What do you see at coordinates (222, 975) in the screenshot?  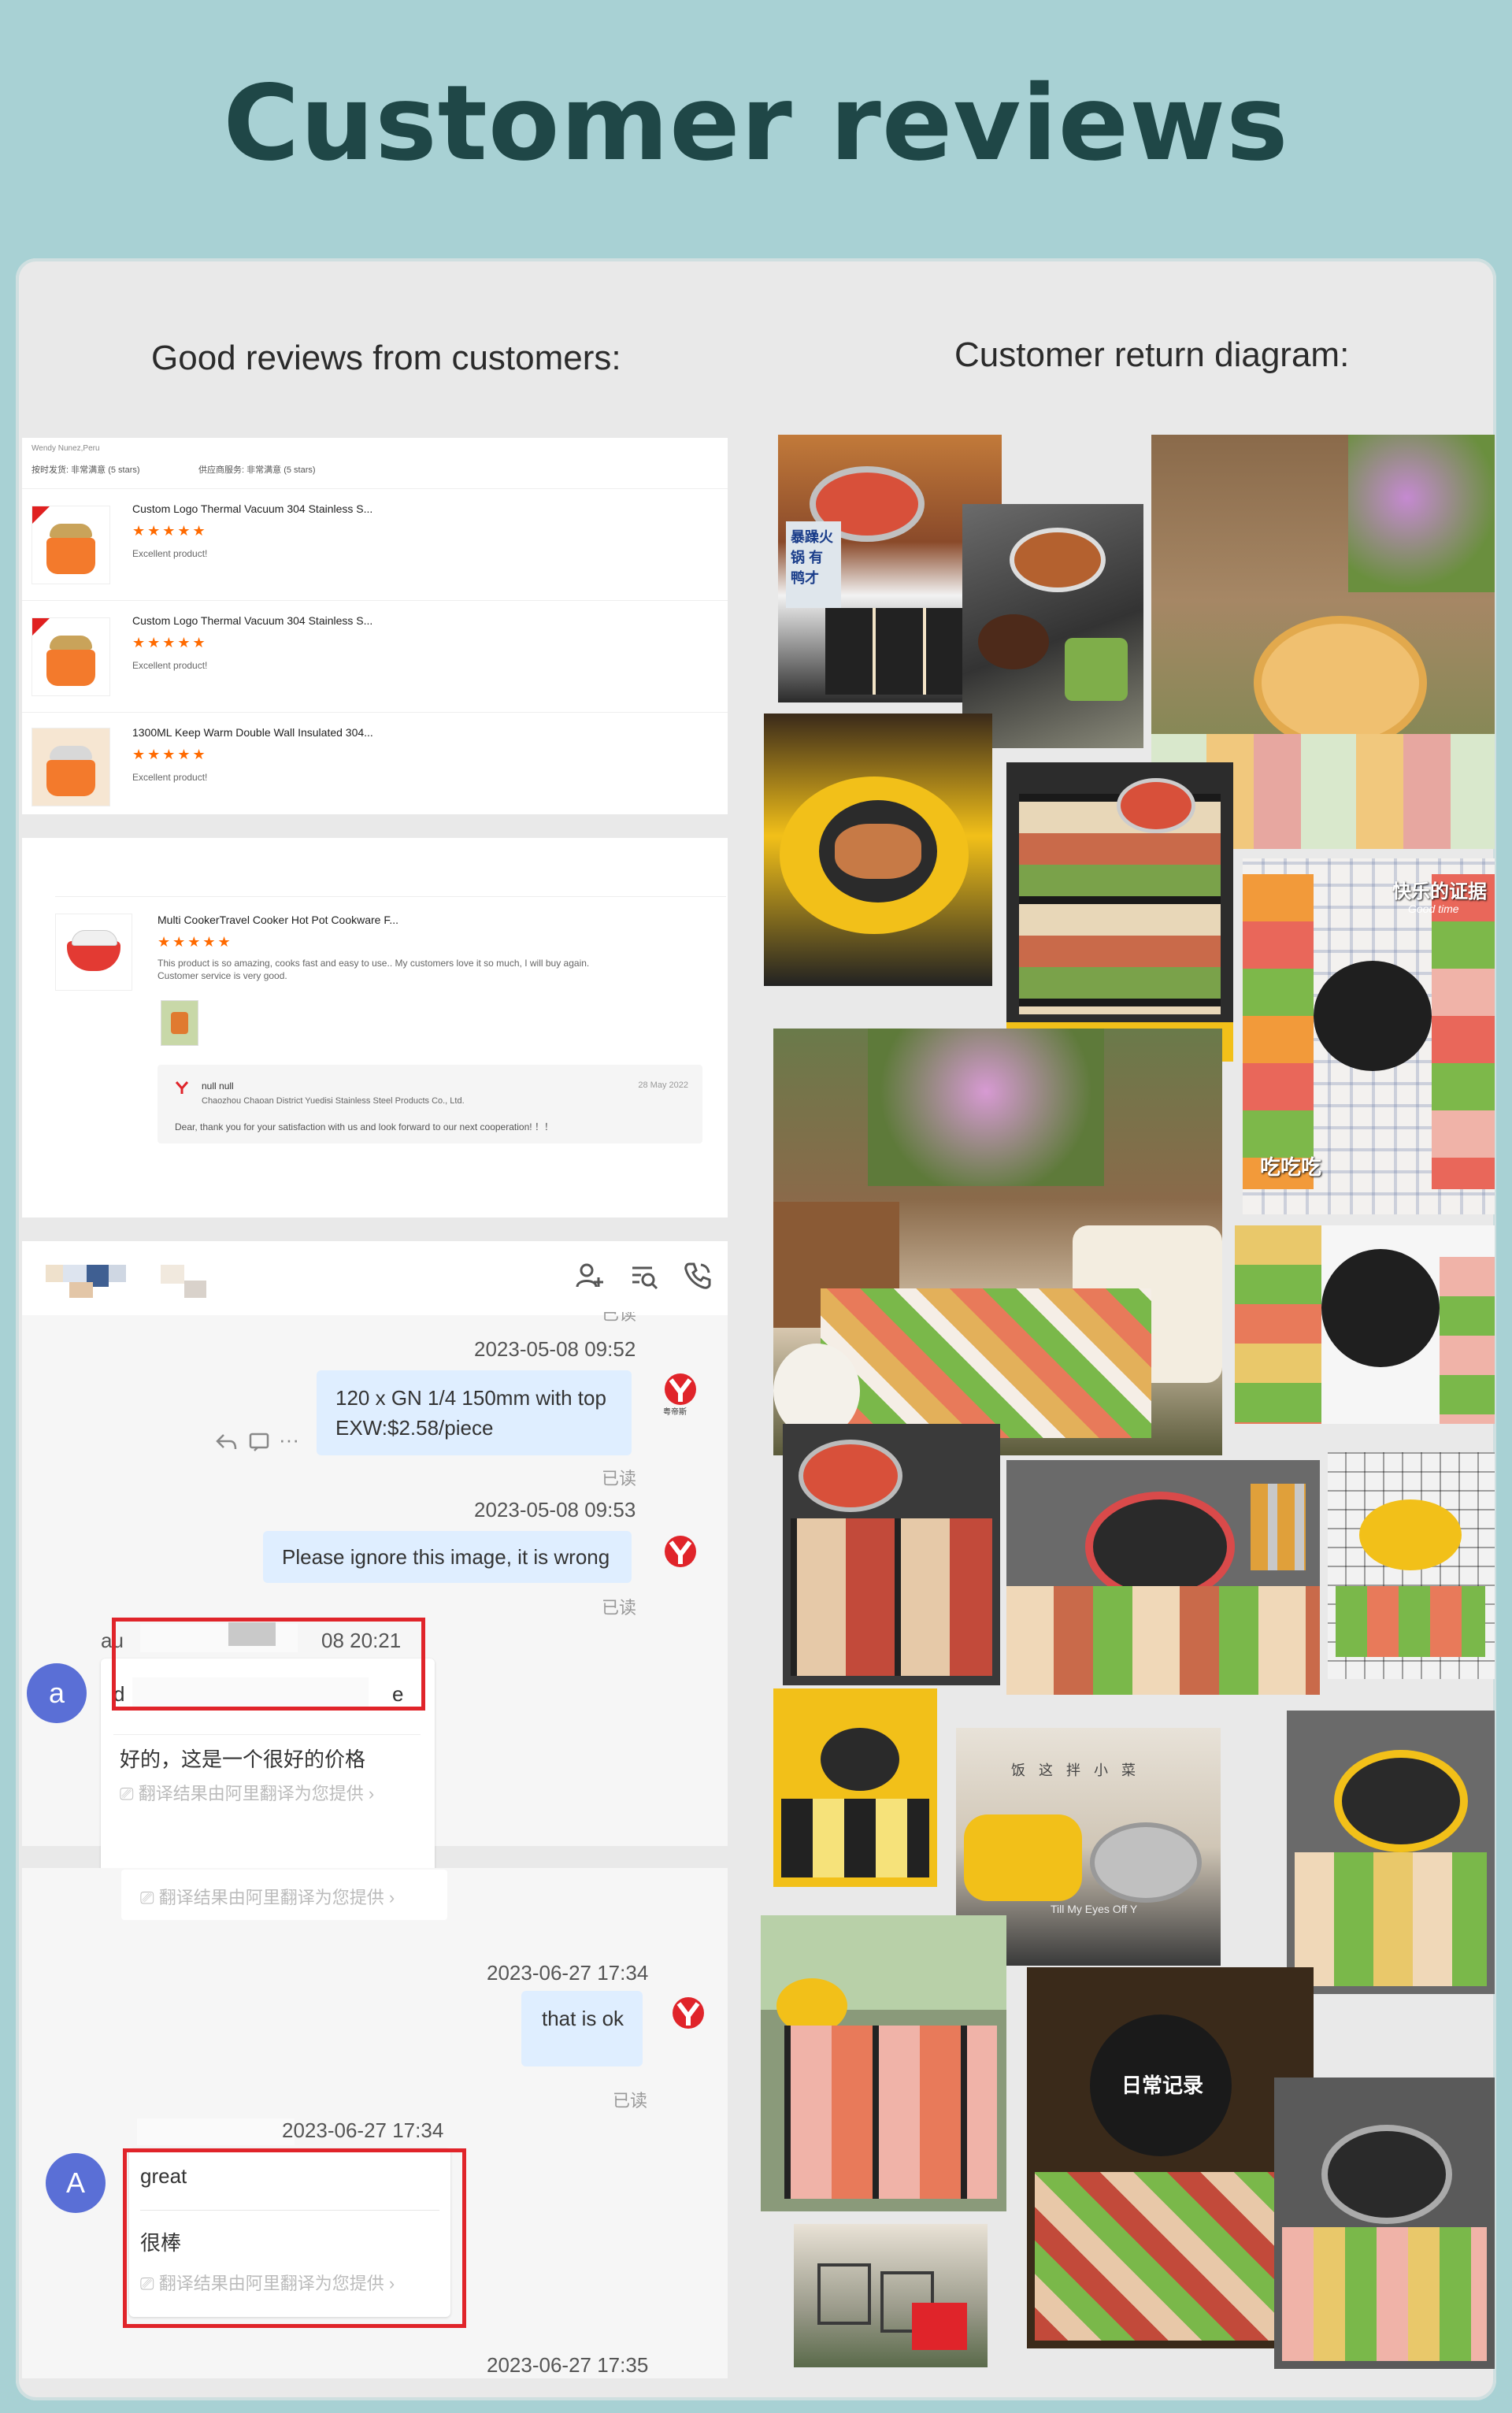 I see `review-text-line-2: Customer service is very good.` at bounding box center [222, 975].